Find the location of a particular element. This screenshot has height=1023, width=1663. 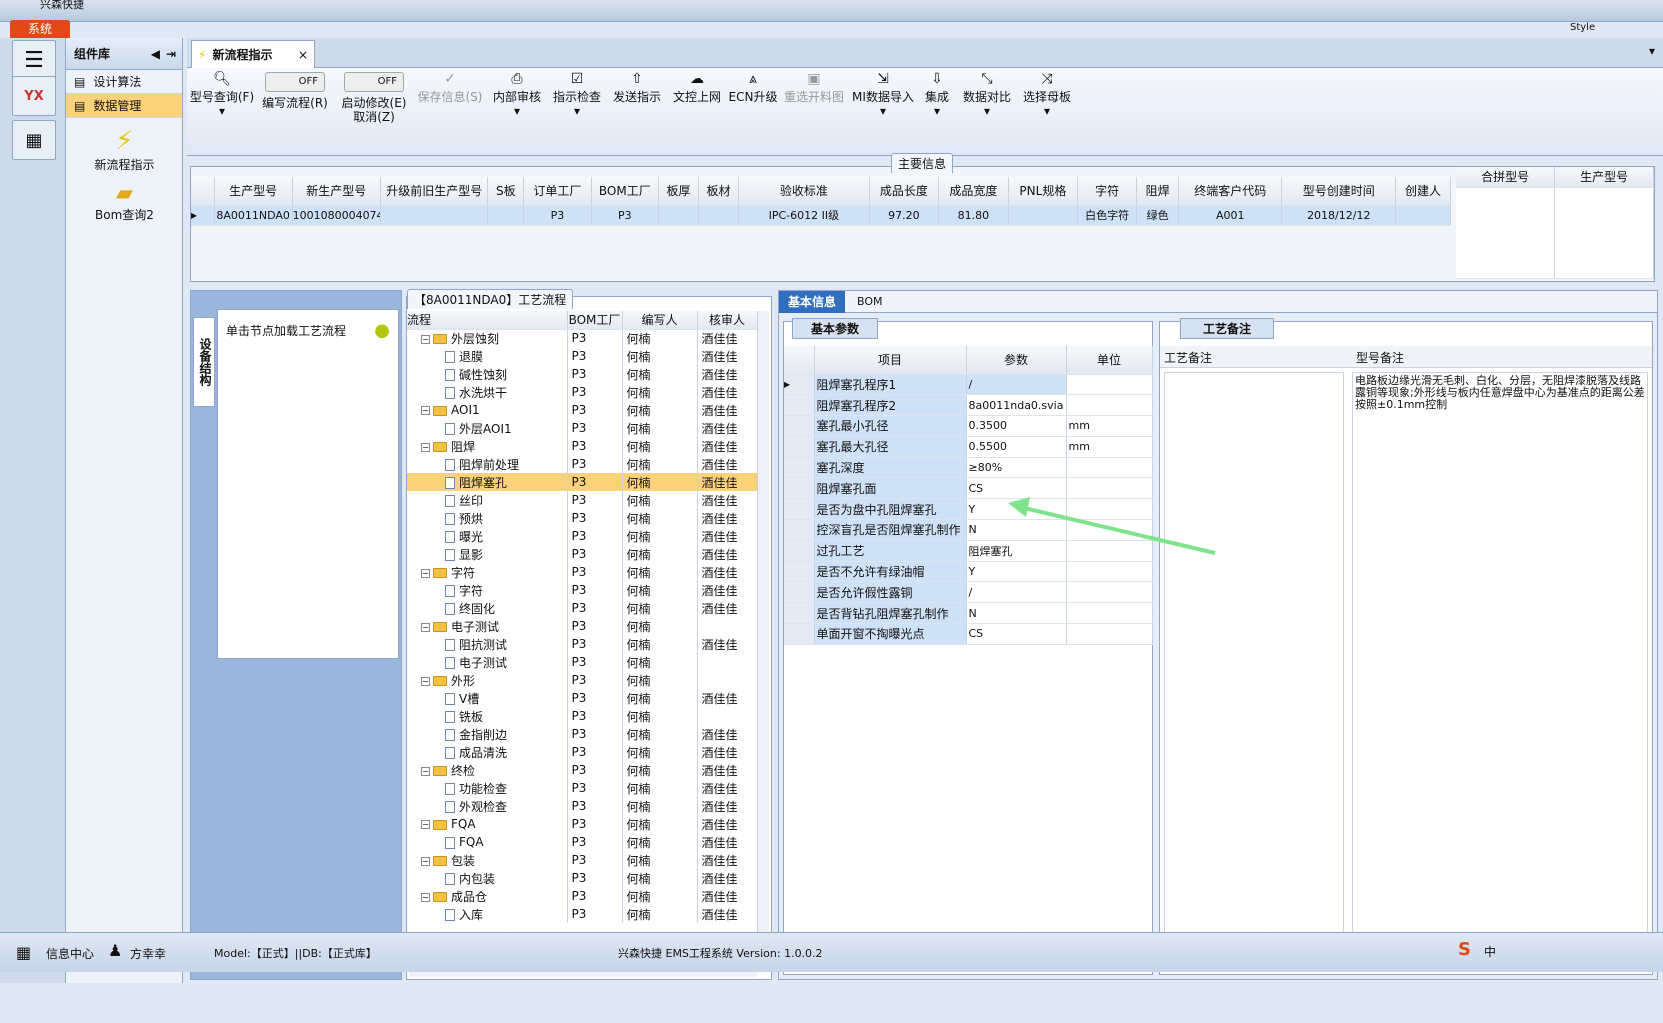

select-motherboard-button: ⤨ 选择母板 ▾ is located at coordinates (1047, 95).